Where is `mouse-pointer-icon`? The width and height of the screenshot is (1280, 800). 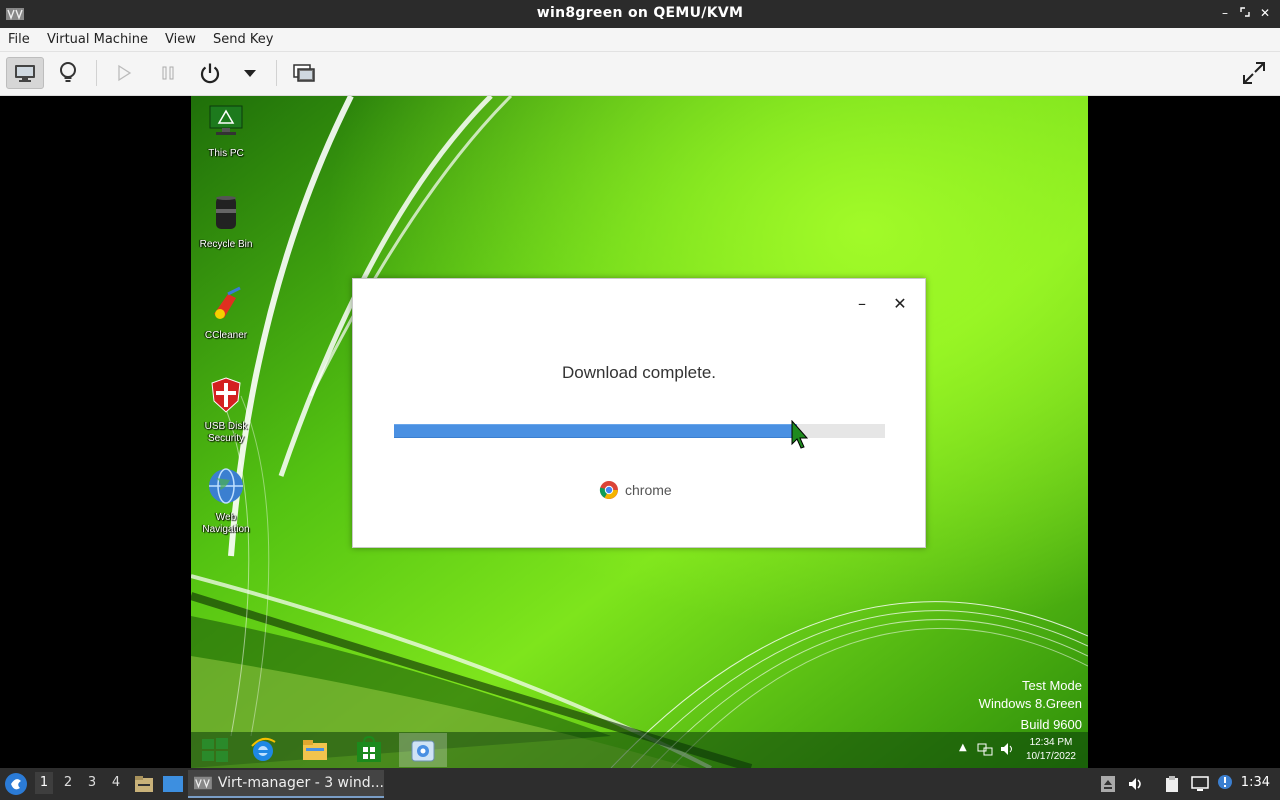
mouse-pointer-icon is located at coordinates (800, 434).